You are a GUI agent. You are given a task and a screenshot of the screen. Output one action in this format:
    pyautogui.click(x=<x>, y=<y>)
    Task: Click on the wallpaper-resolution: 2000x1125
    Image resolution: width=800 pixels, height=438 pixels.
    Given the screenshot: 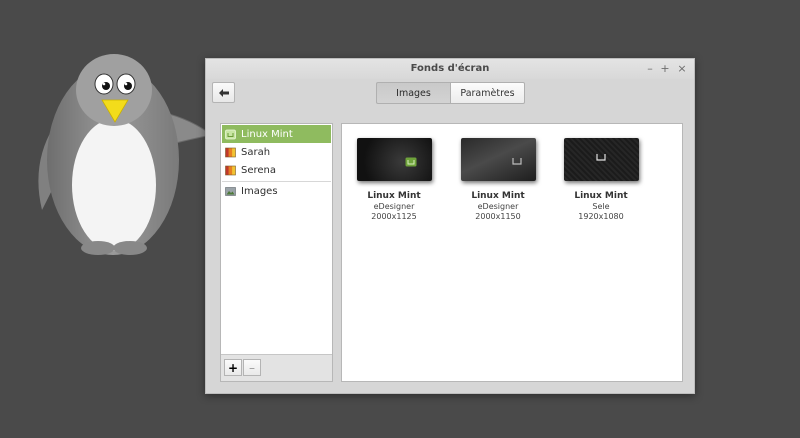 What is the action you would take?
    pyautogui.click(x=394, y=216)
    